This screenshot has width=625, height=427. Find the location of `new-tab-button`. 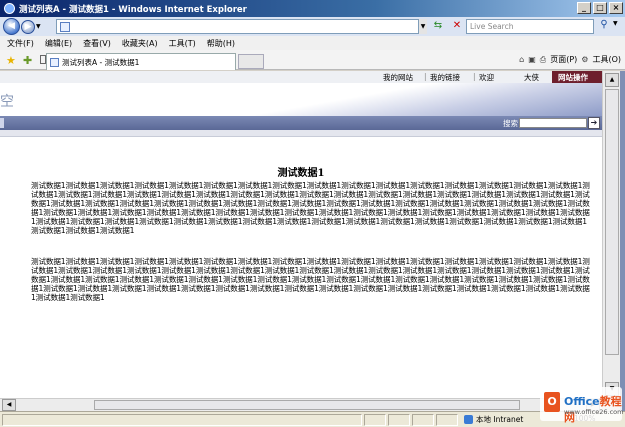

new-tab-button is located at coordinates (251, 61).